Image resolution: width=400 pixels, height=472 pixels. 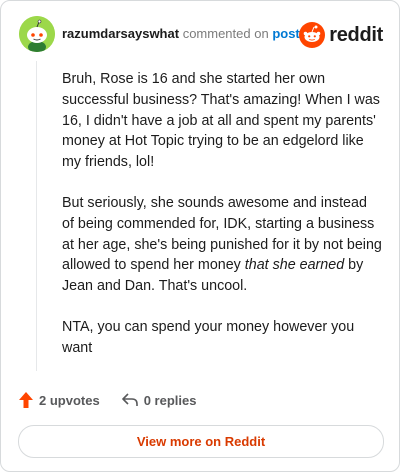 What do you see at coordinates (37, 34) in the screenshot?
I see `snoo-avatar-icon` at bounding box center [37, 34].